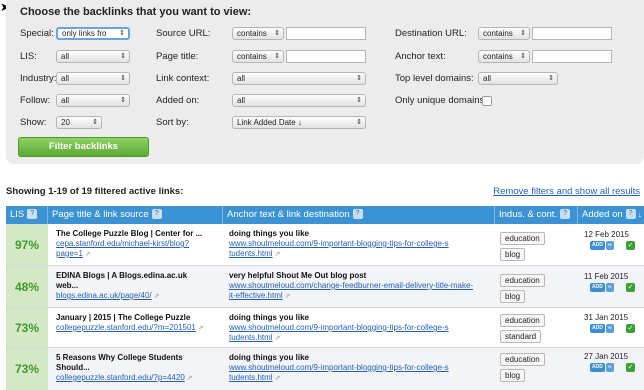 This screenshot has height=390, width=644. I want to click on column-header-anchor: Anchor text & link destination?, so click(359, 215).